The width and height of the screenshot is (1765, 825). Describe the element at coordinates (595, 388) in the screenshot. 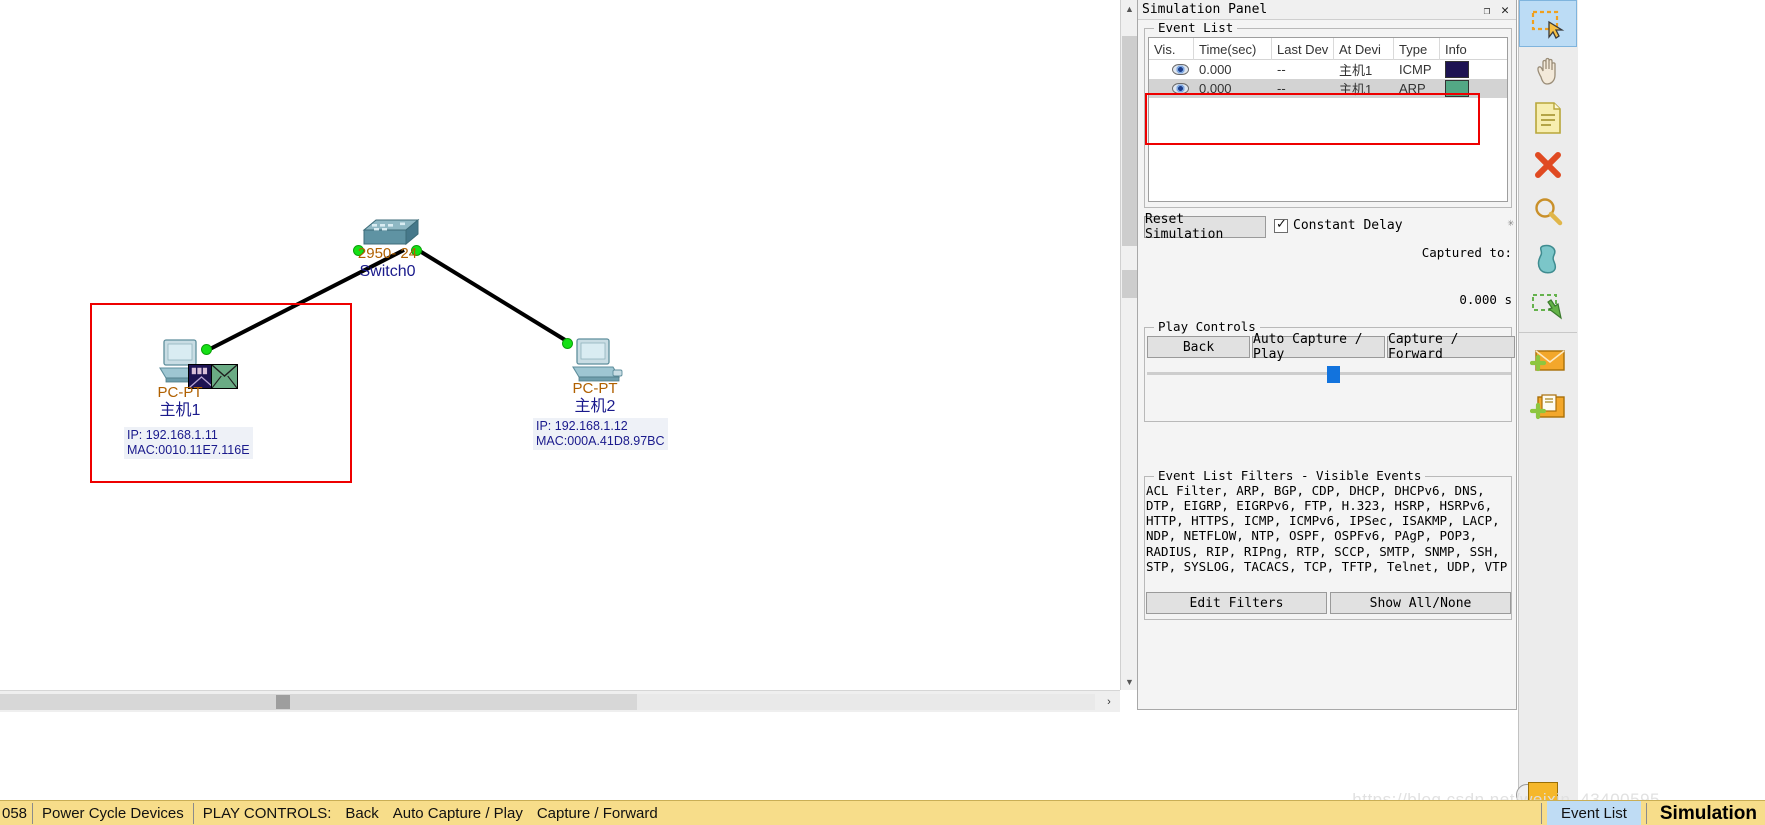

I see `pc2-model: PC-PT` at that location.